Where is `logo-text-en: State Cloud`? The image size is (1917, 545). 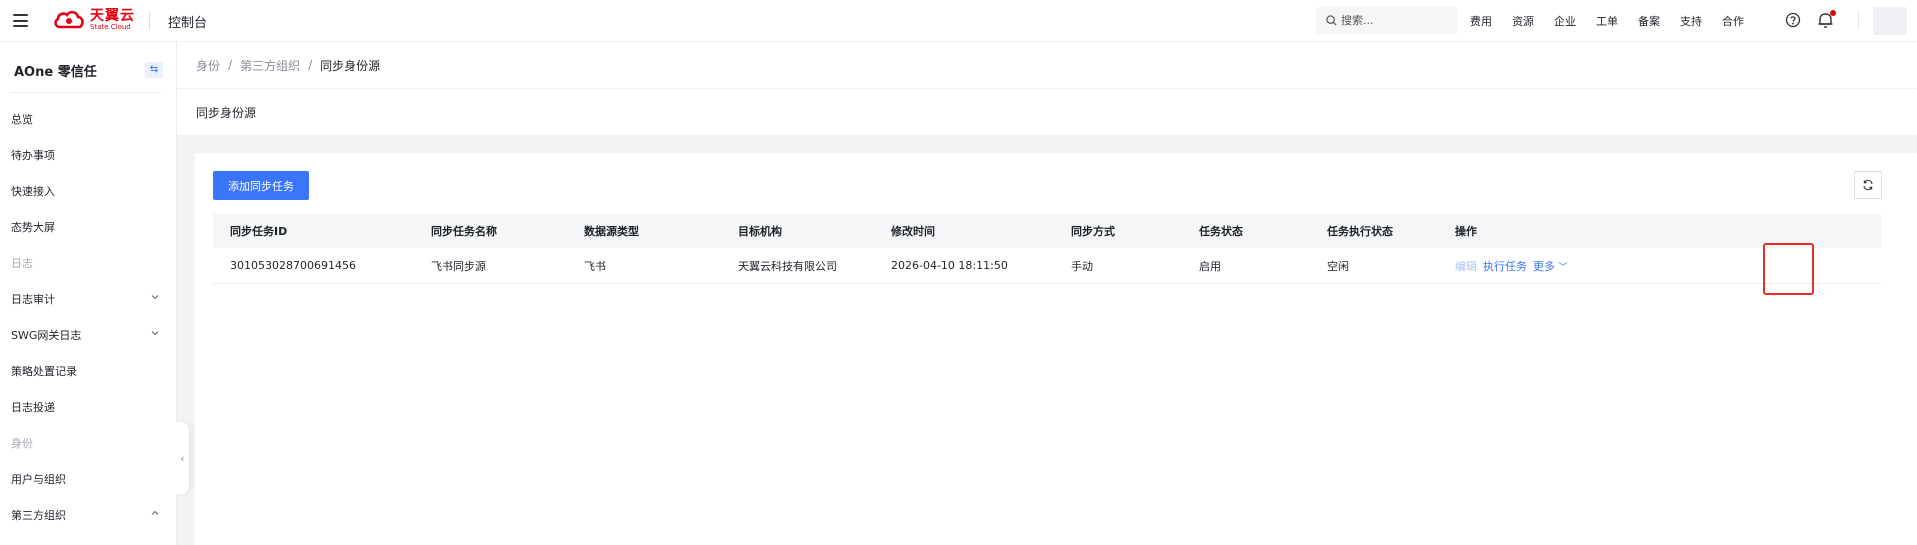
logo-text-en: State Cloud is located at coordinates (110, 27).